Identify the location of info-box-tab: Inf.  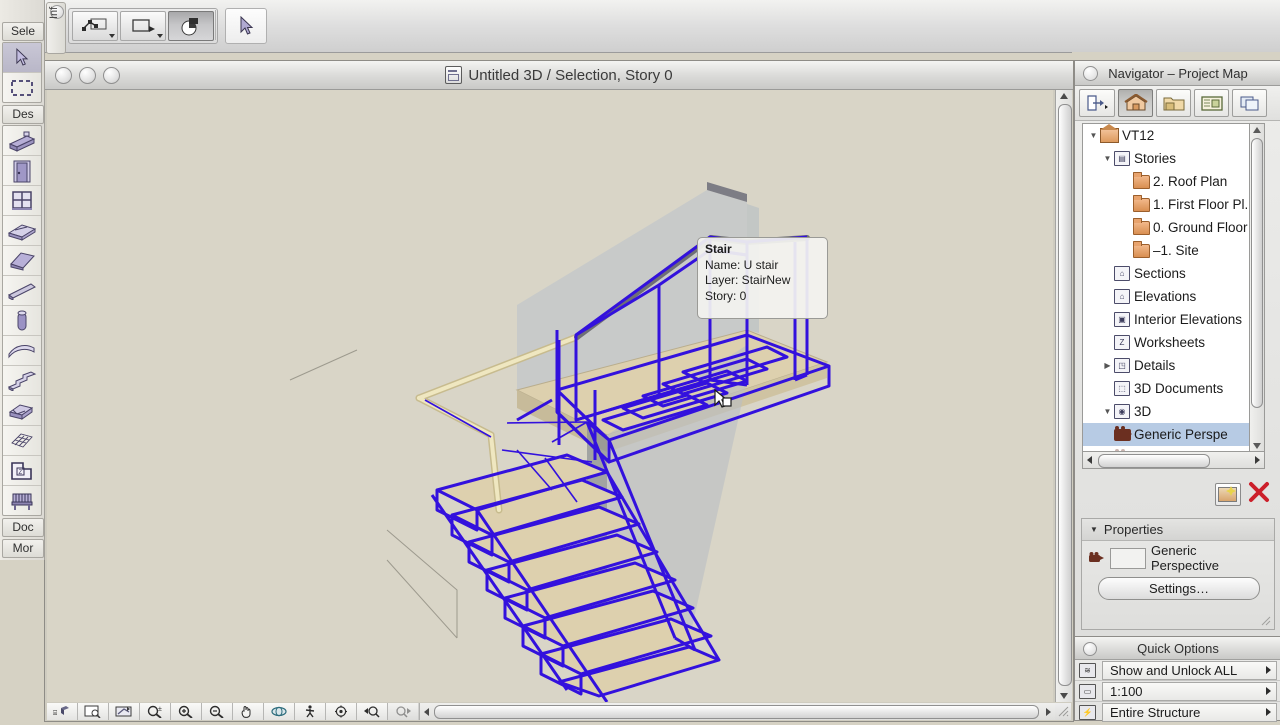
(56, 28).